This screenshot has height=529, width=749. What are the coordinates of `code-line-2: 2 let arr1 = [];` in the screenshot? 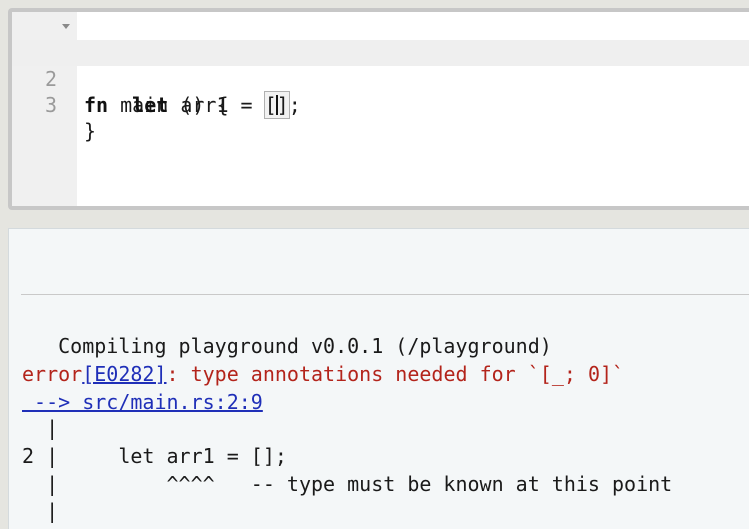 It's located at (380, 79).